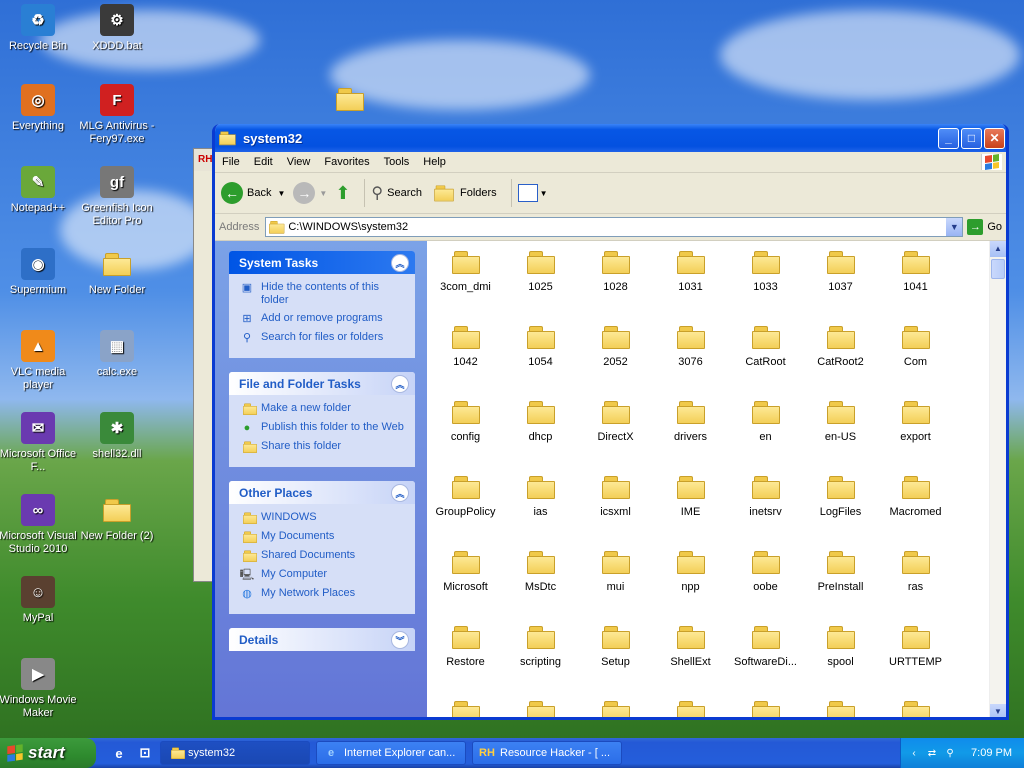  Describe the element at coordinates (690, 584) in the screenshot. I see `folder-item: npp` at that location.